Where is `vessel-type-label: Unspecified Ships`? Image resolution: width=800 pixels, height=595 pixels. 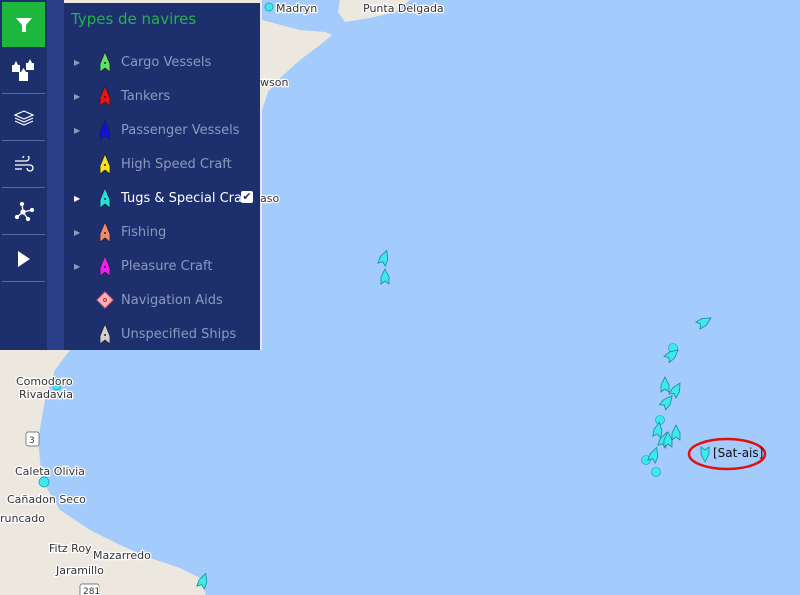 vessel-type-label: Unspecified Ships is located at coordinates (179, 334).